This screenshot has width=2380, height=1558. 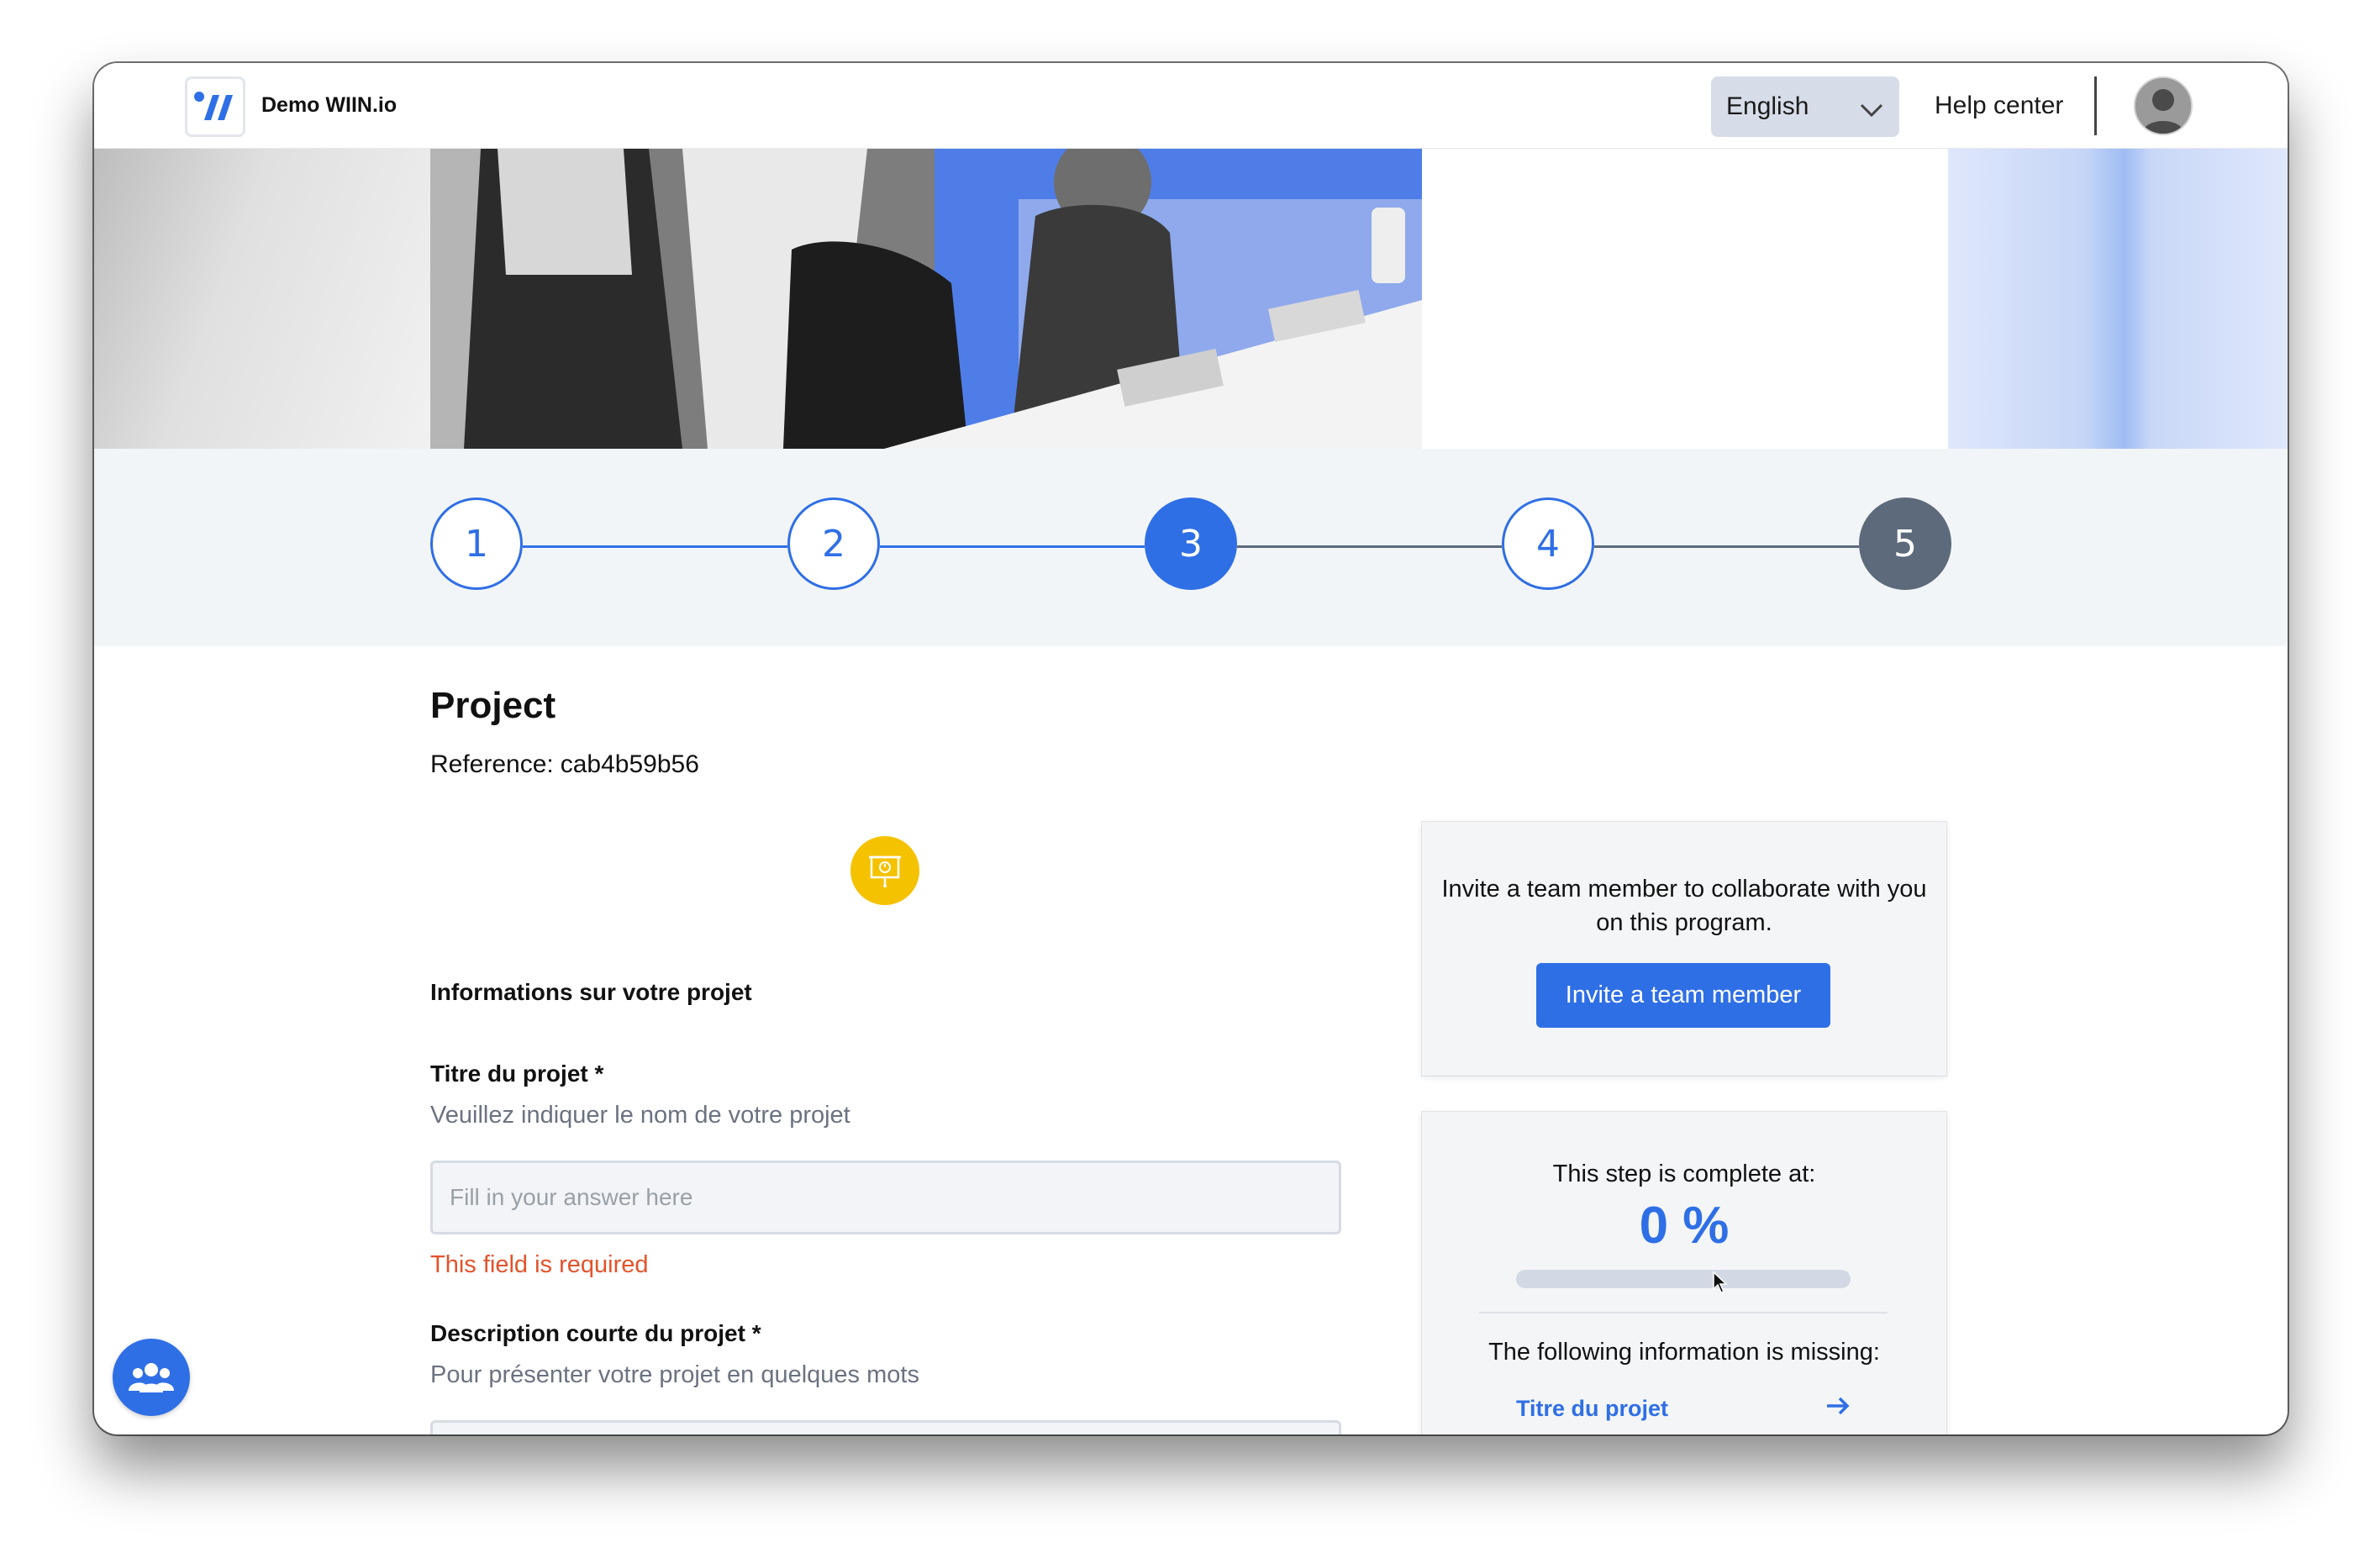 I want to click on help-center-link: Help center, so click(x=1999, y=106).